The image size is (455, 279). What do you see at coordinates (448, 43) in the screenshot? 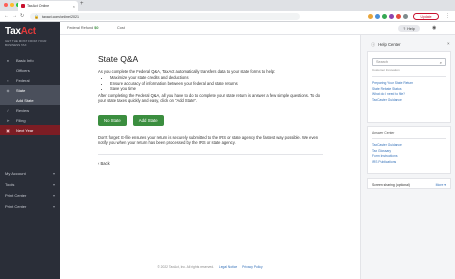
I see `close-icon: ×` at bounding box center [448, 43].